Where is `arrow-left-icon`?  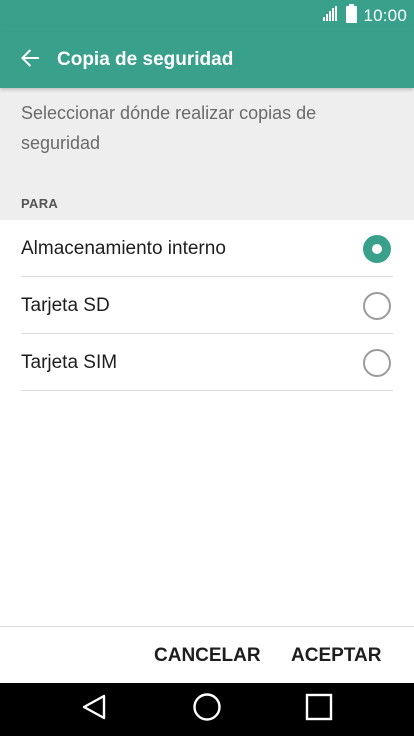 arrow-left-icon is located at coordinates (30, 60).